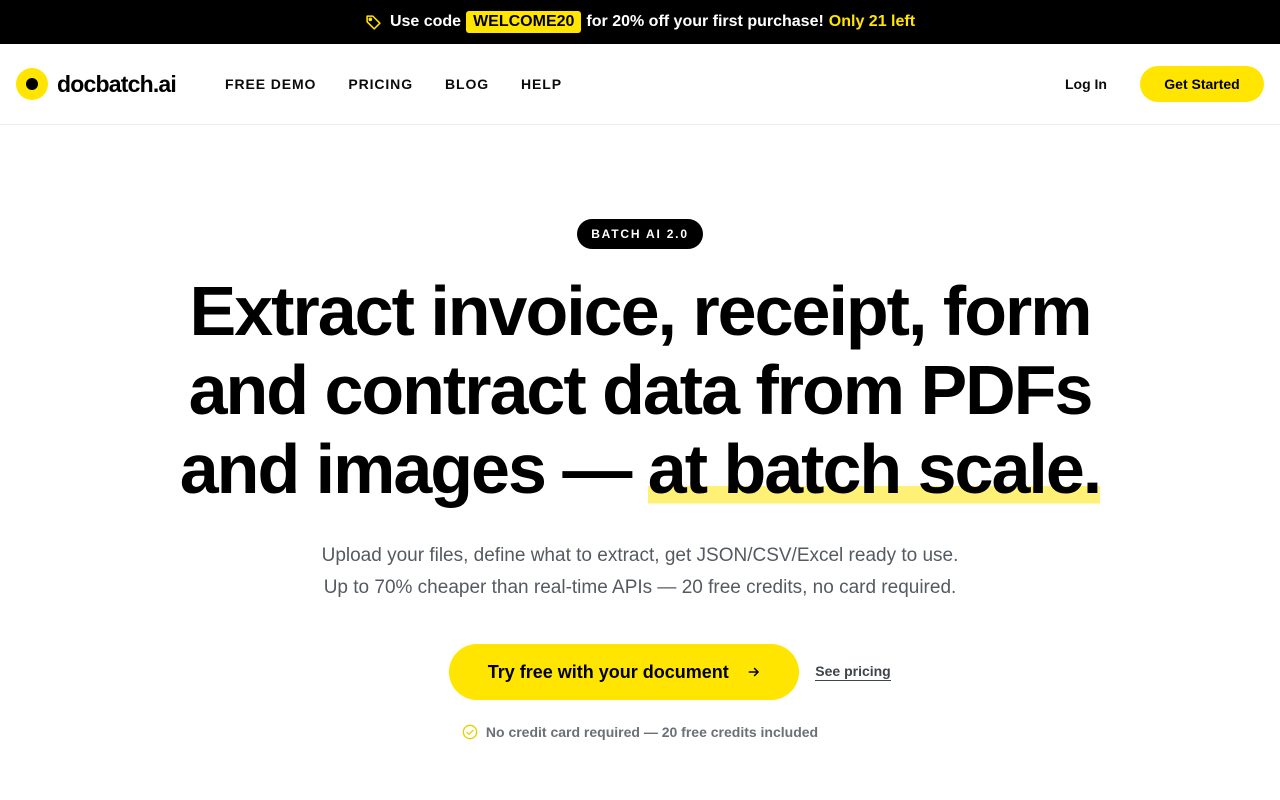  Describe the element at coordinates (608, 671) in the screenshot. I see `try-free-label: Try free with your document` at that location.